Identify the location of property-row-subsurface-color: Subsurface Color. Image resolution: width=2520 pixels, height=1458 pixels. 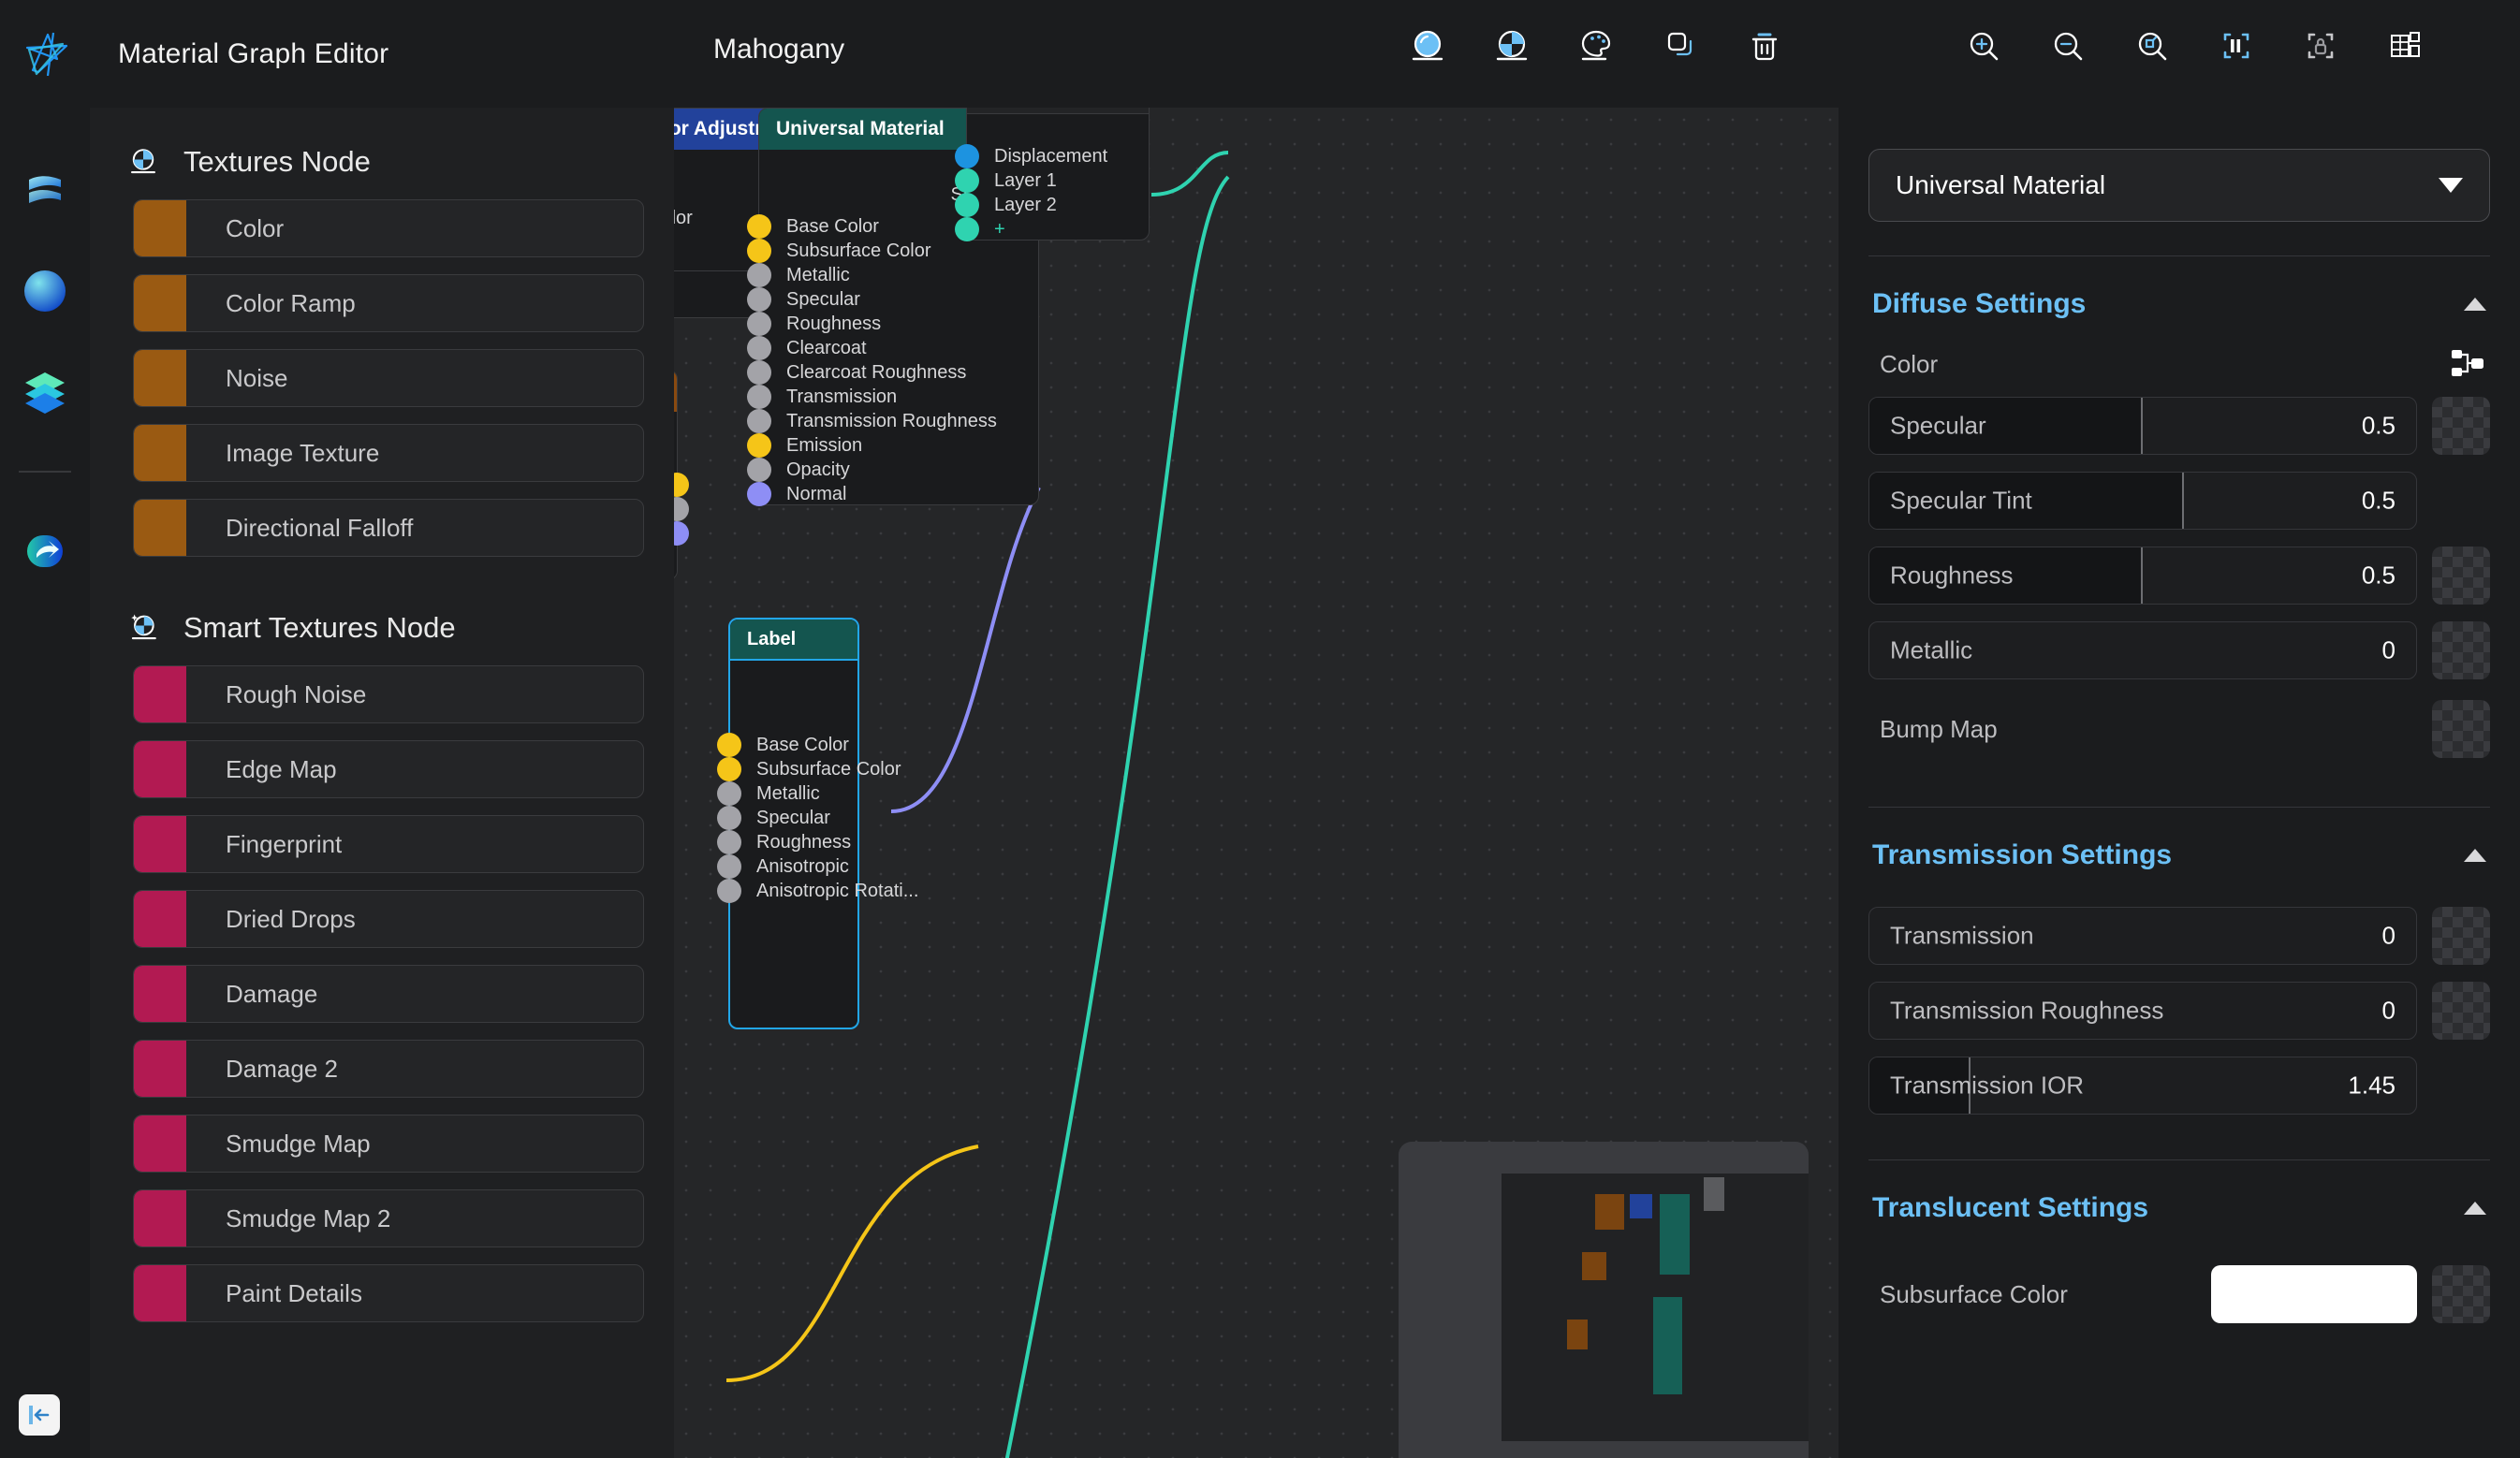
(2179, 1294).